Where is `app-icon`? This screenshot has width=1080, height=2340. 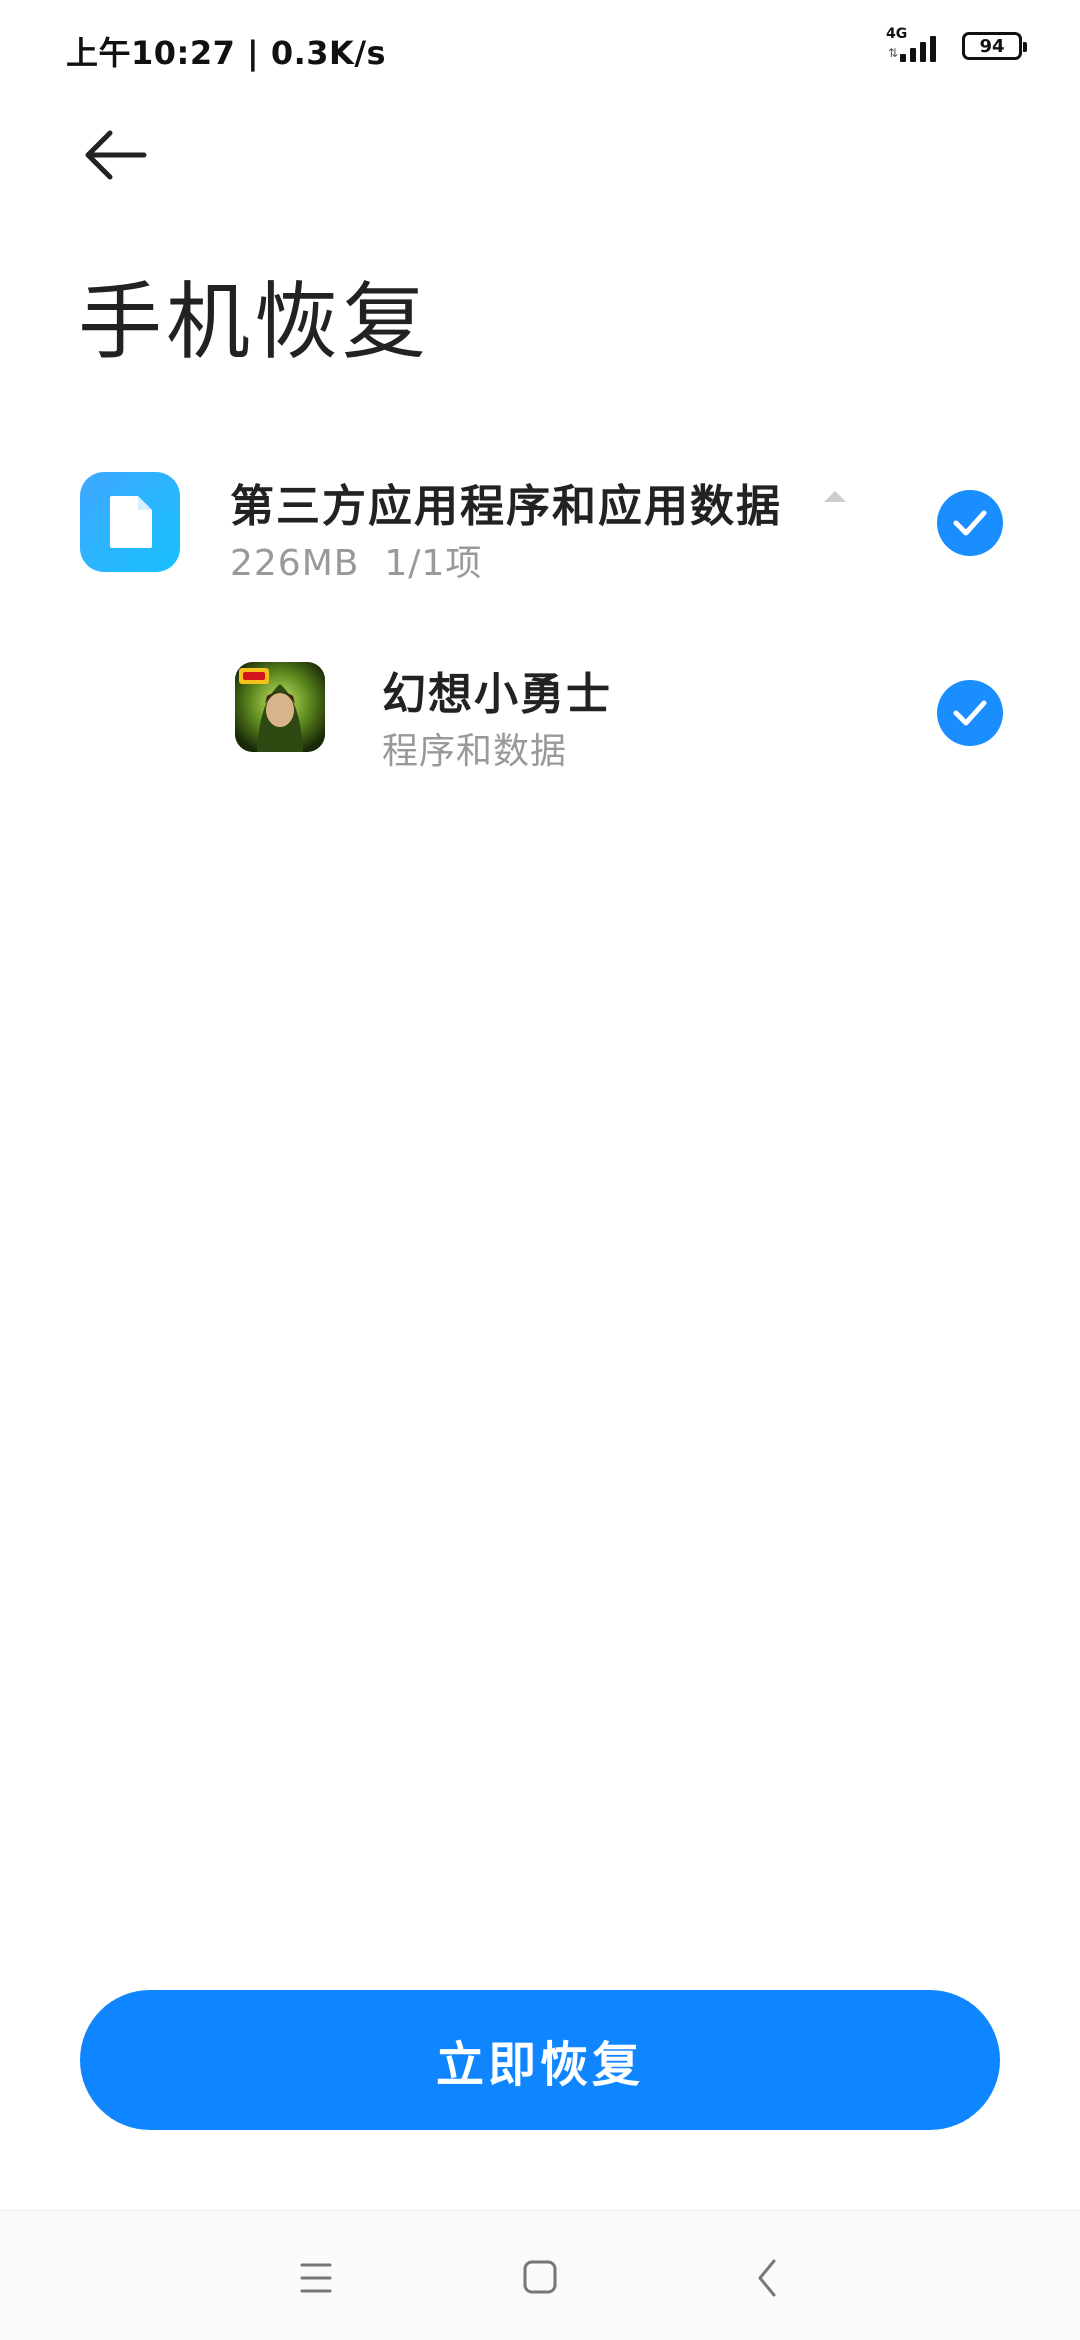 app-icon is located at coordinates (280, 707).